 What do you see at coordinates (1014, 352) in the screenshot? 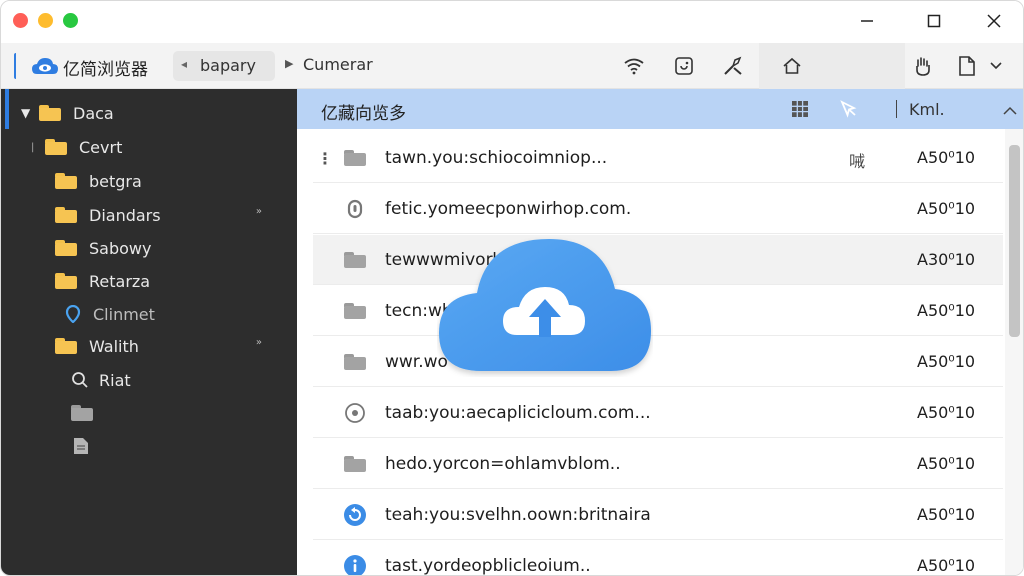
I see `vertical-scrollbar` at bounding box center [1014, 352].